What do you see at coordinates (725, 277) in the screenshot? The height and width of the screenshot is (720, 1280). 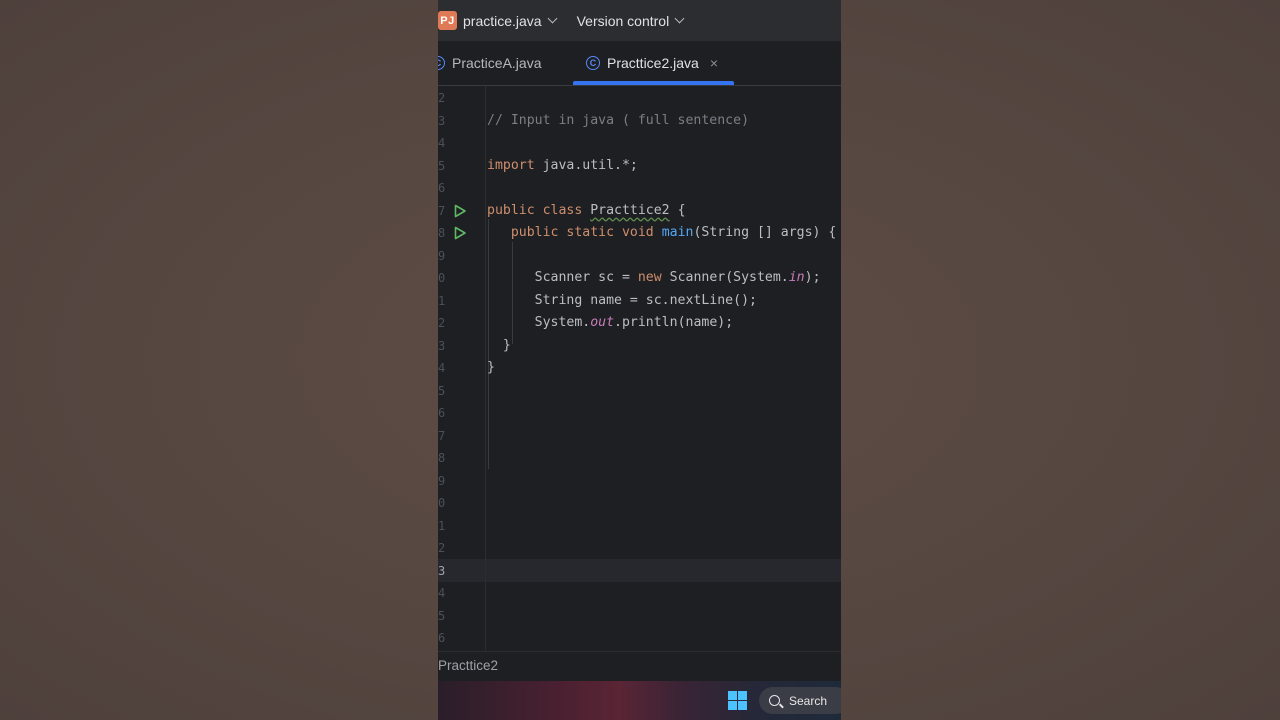 I see `code-token: Scanner(System.` at bounding box center [725, 277].